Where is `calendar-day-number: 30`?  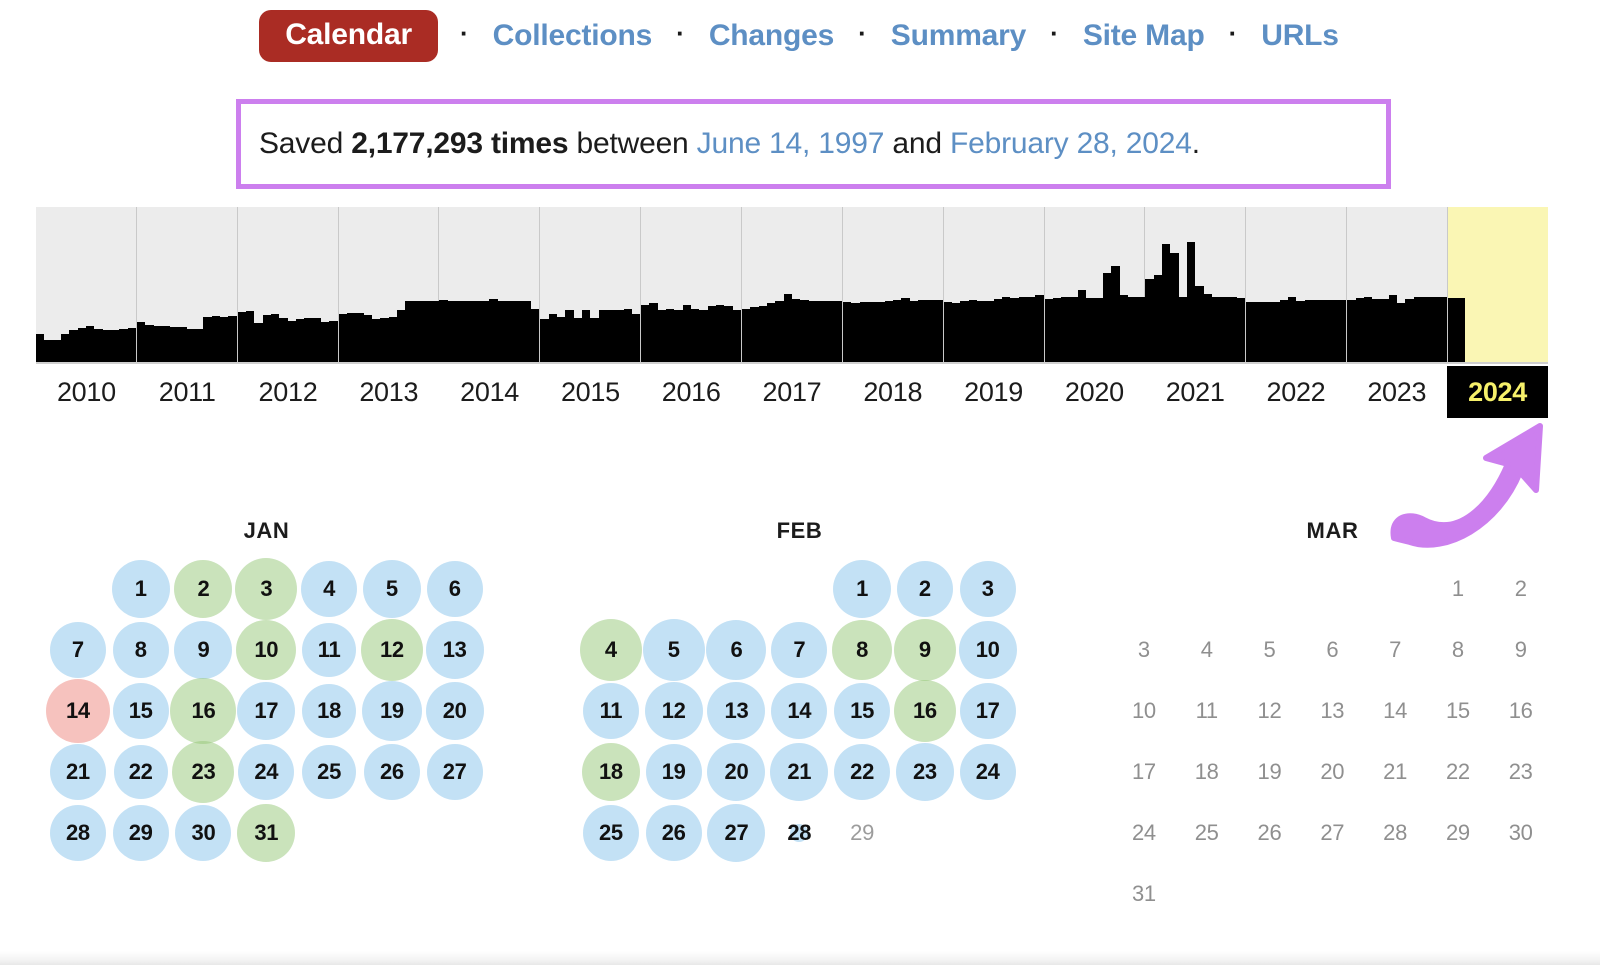 calendar-day-number: 30 is located at coordinates (204, 833).